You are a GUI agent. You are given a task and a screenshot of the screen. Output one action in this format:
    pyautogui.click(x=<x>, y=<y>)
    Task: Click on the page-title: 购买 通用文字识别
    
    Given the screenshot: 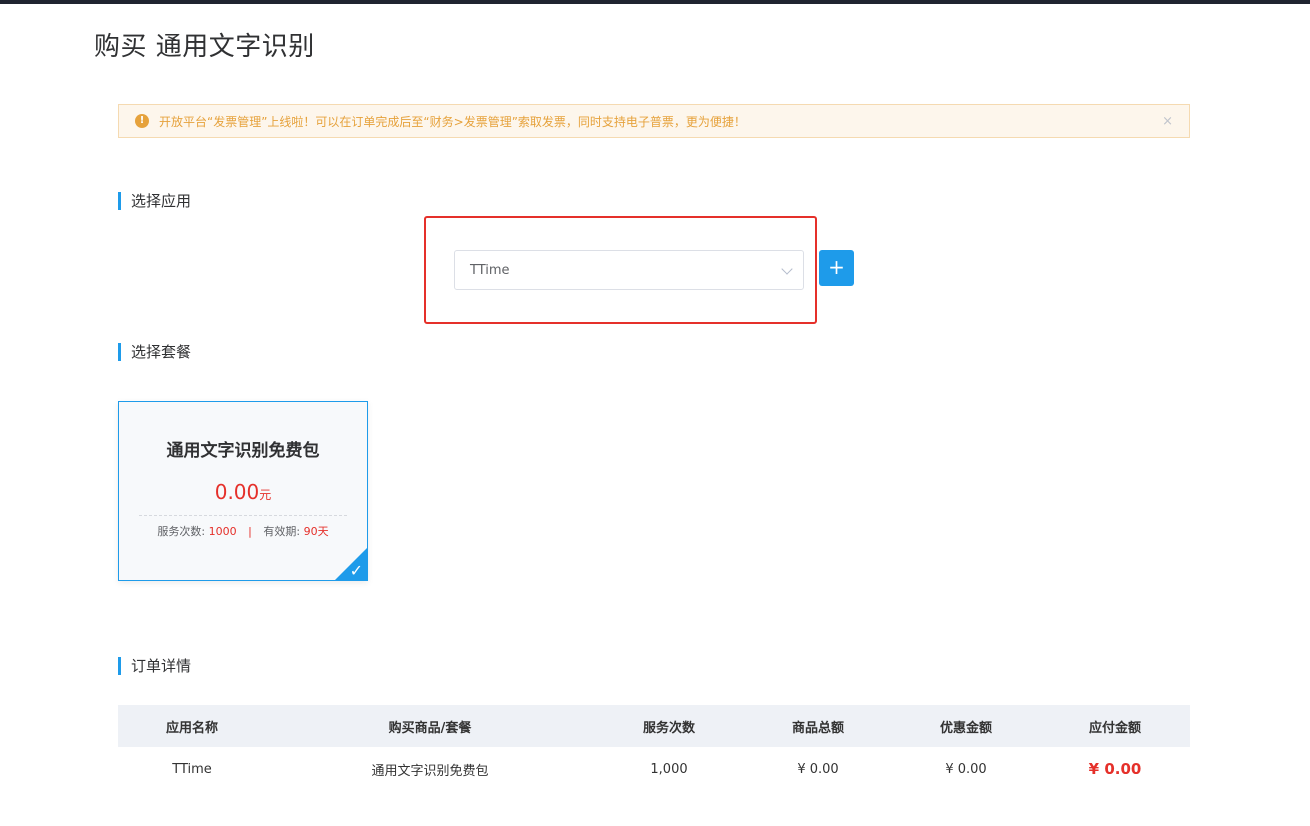 What is the action you would take?
    pyautogui.click(x=204, y=47)
    